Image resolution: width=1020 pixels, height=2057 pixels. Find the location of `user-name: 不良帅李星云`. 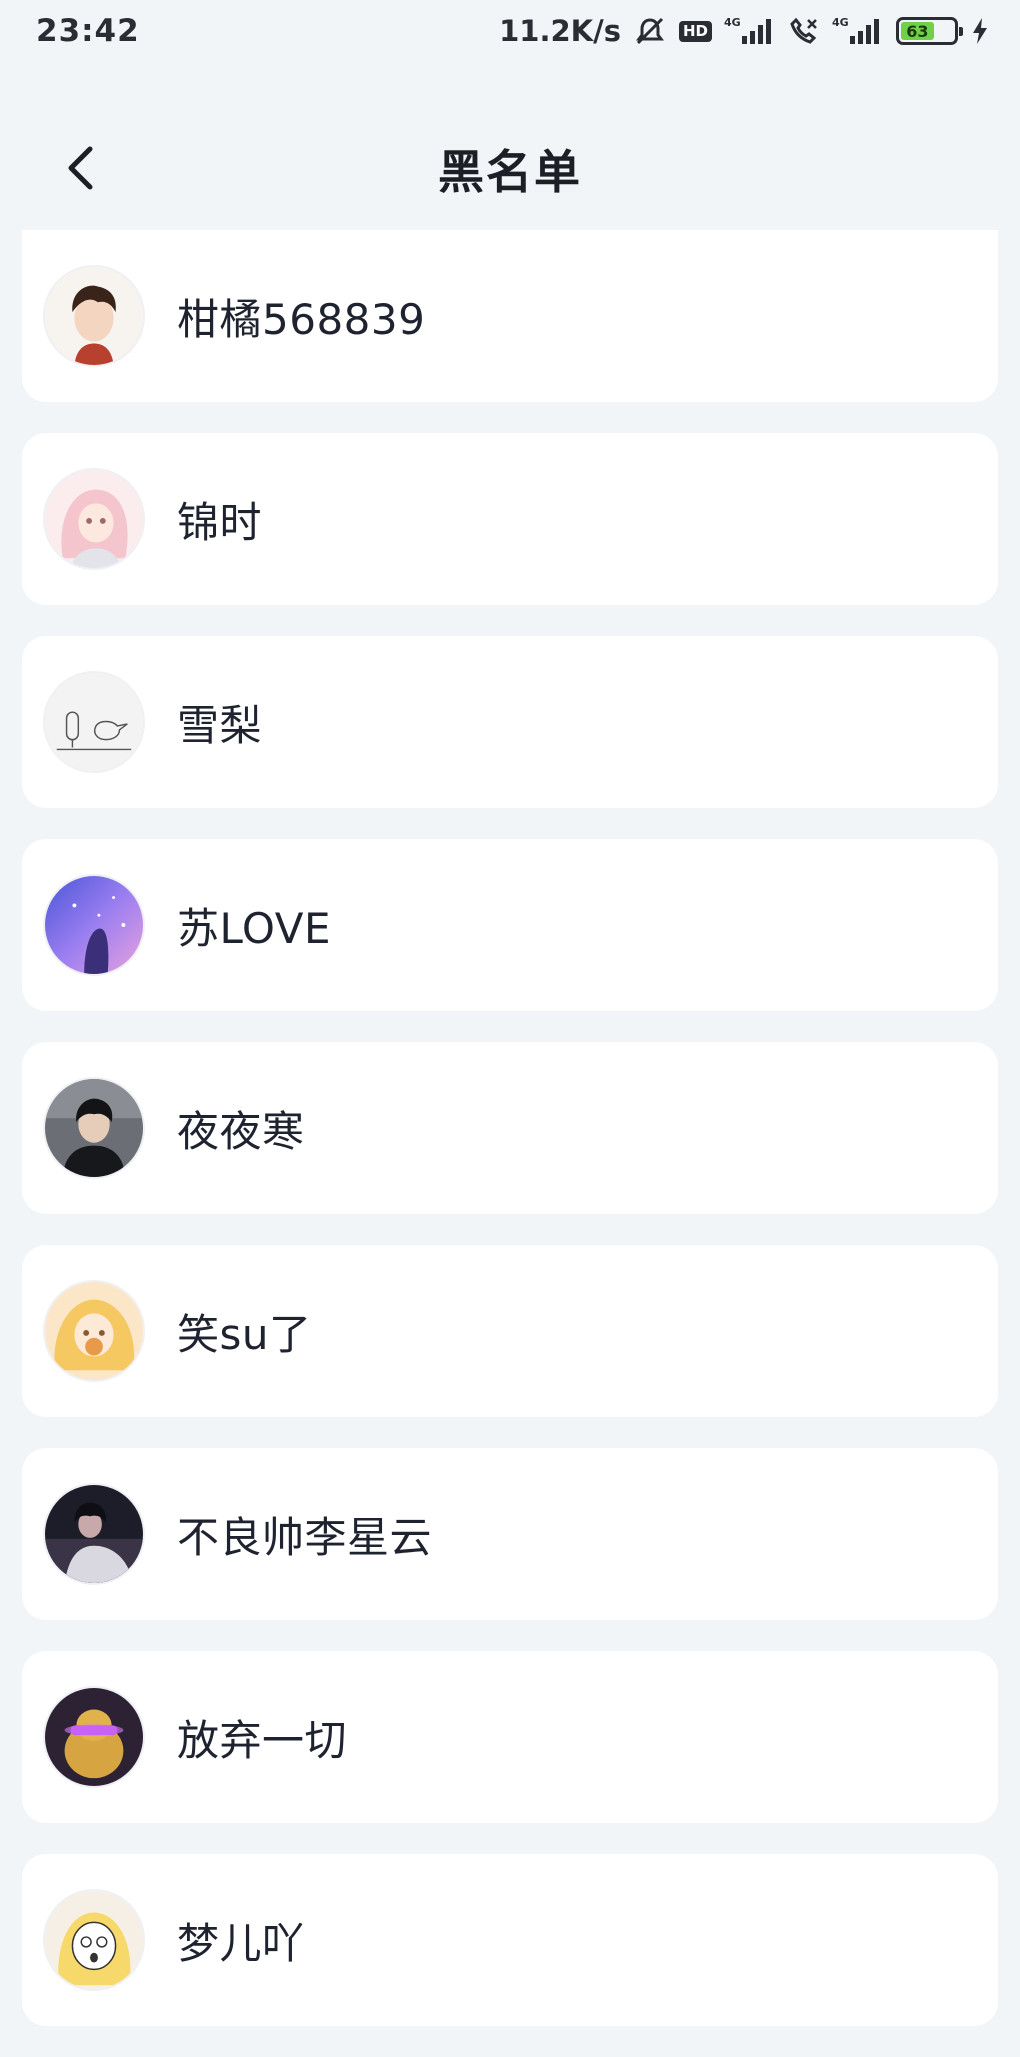

user-name: 不良帅李星云 is located at coordinates (305, 1537).